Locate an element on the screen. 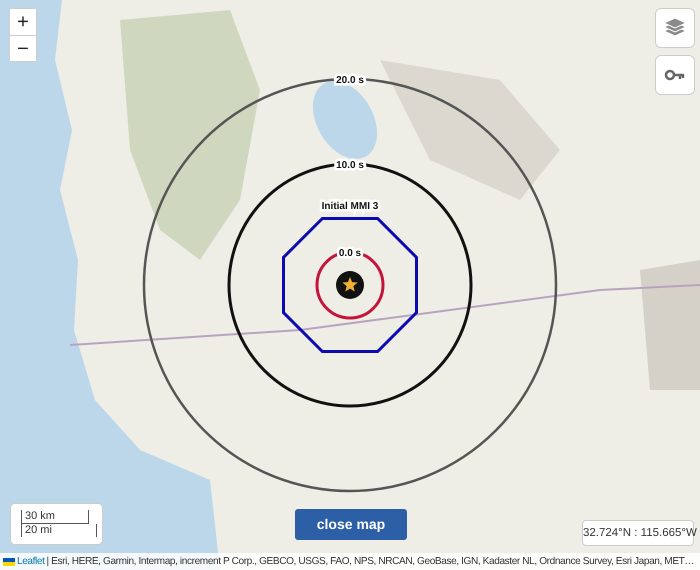 This screenshot has height=570, width=700. ring-label: Initial MMI 3 is located at coordinates (350, 206).